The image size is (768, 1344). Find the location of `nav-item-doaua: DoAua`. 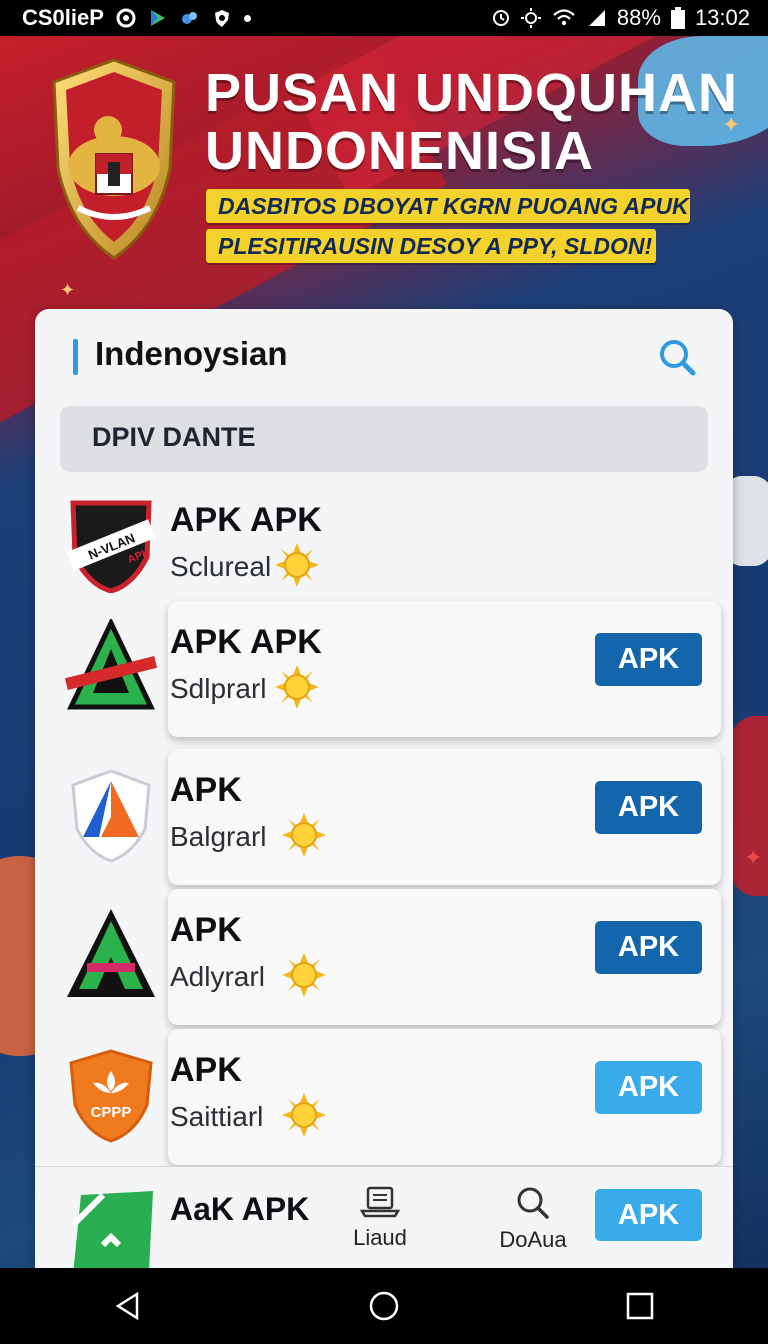

nav-item-doaua: DoAua is located at coordinates (533, 1219).